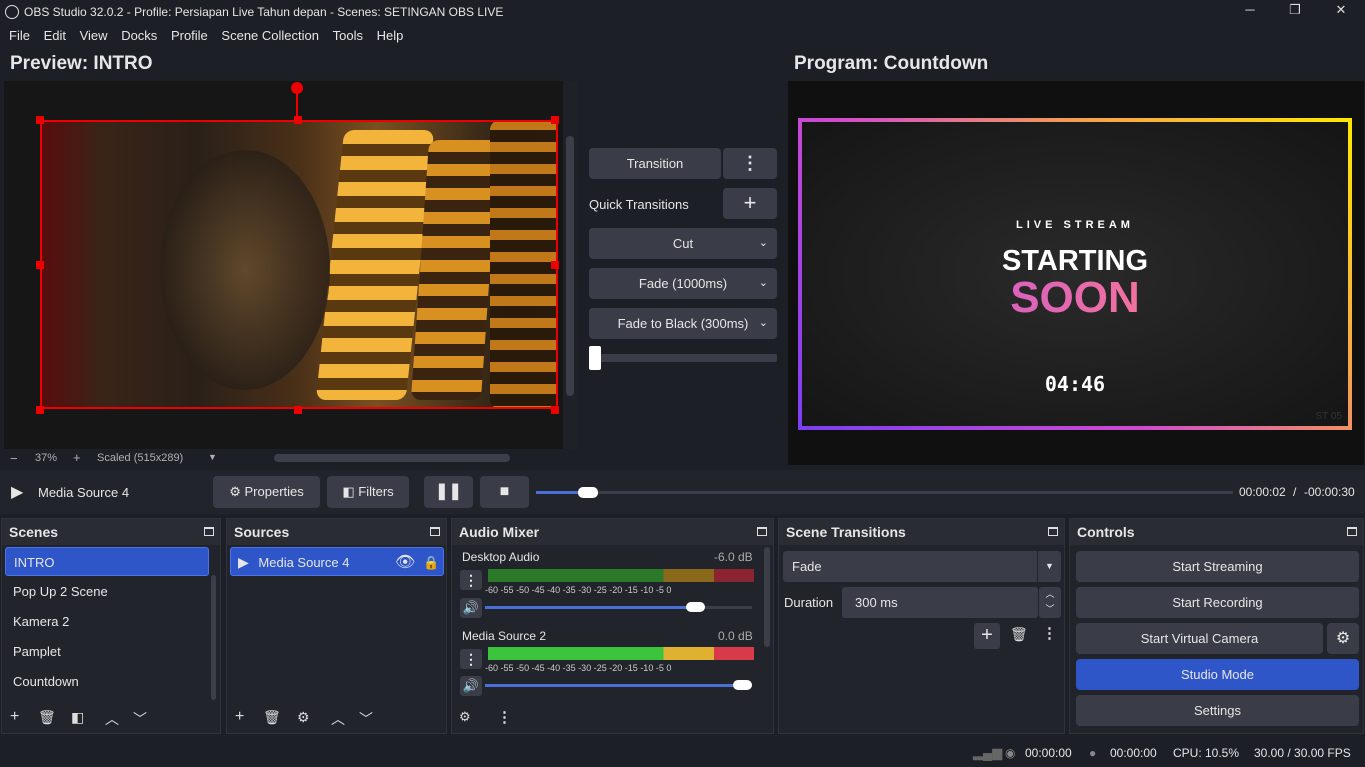 The image size is (1365, 767). Describe the element at coordinates (1341, 12) in the screenshot. I see `close-button: ✕` at that location.